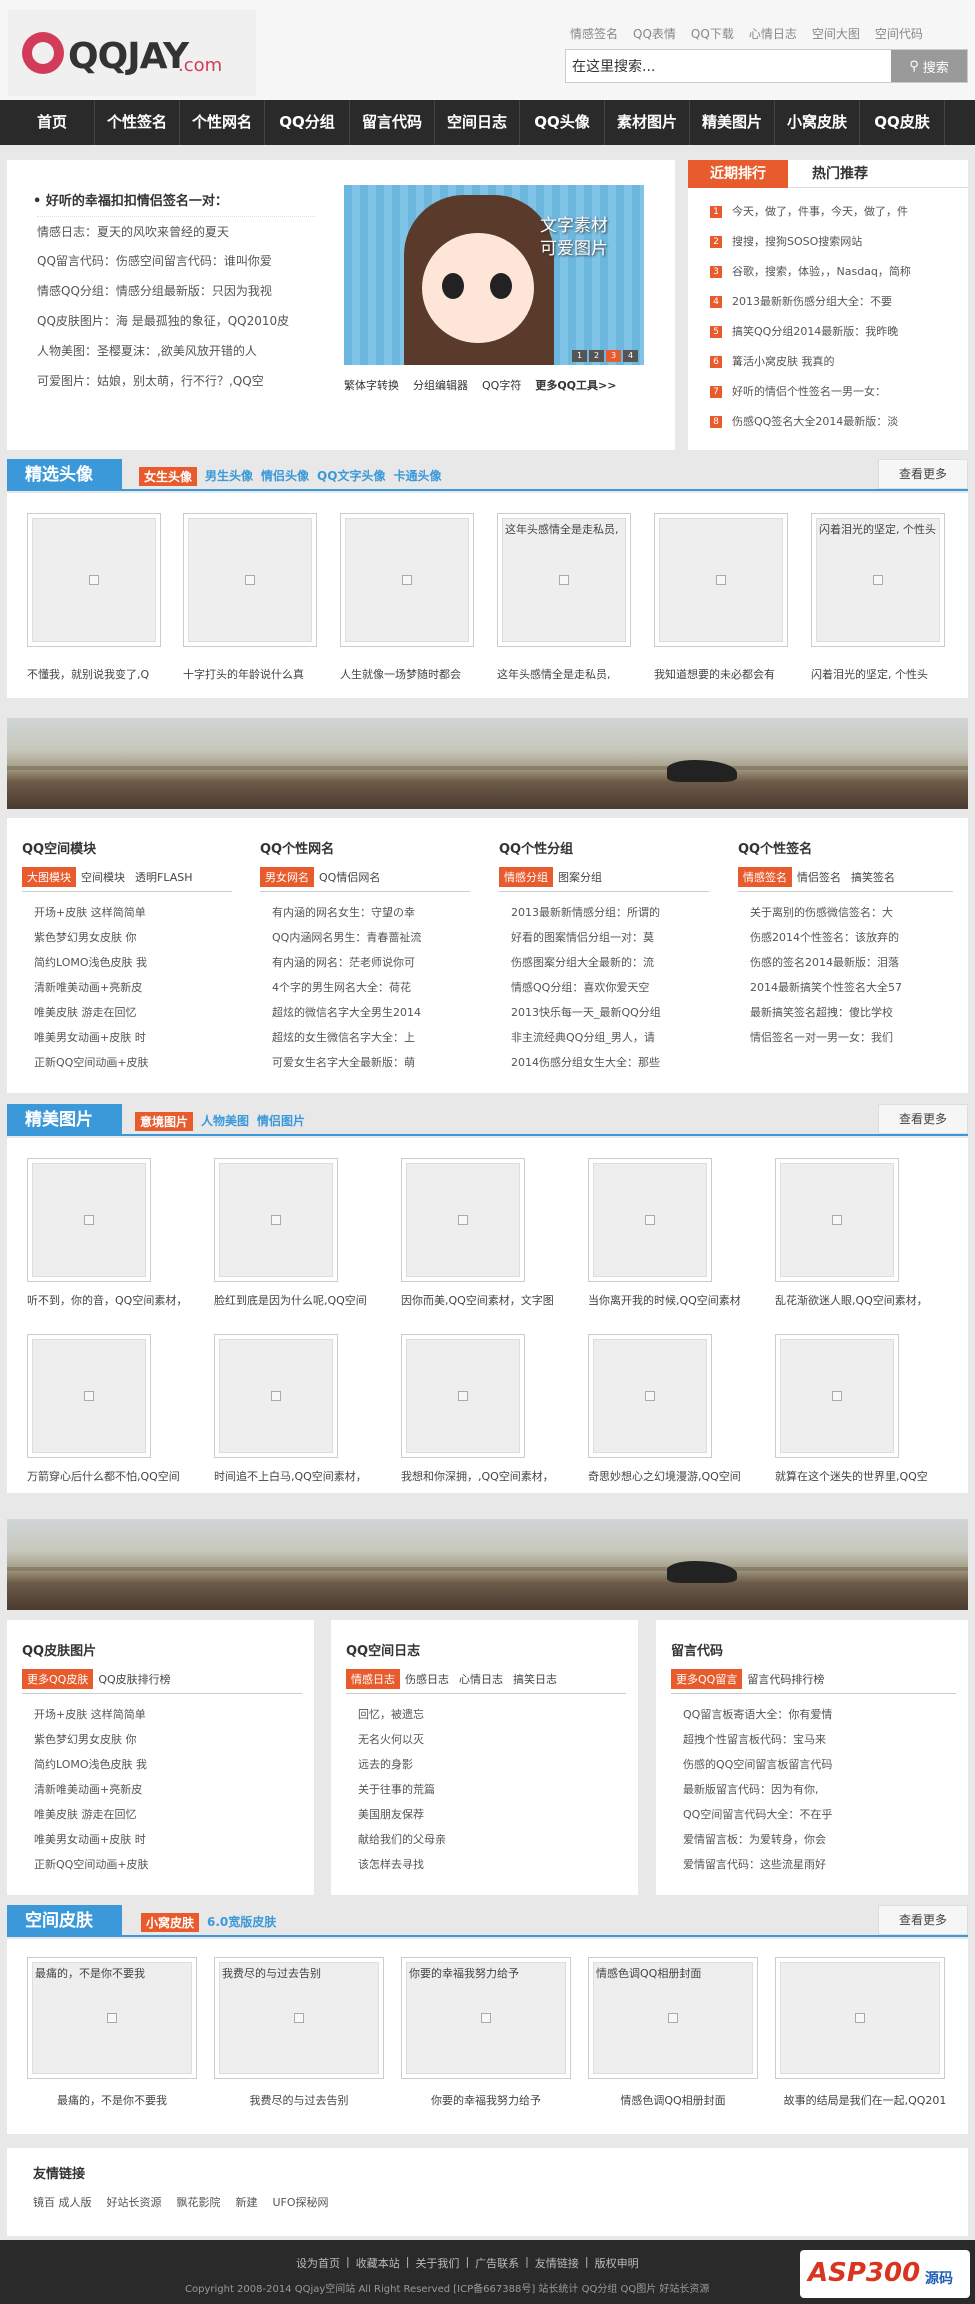 This screenshot has height=2304, width=975. Describe the element at coordinates (62, 2202) in the screenshot. I see `friend-link: 镜百 成人版` at that location.